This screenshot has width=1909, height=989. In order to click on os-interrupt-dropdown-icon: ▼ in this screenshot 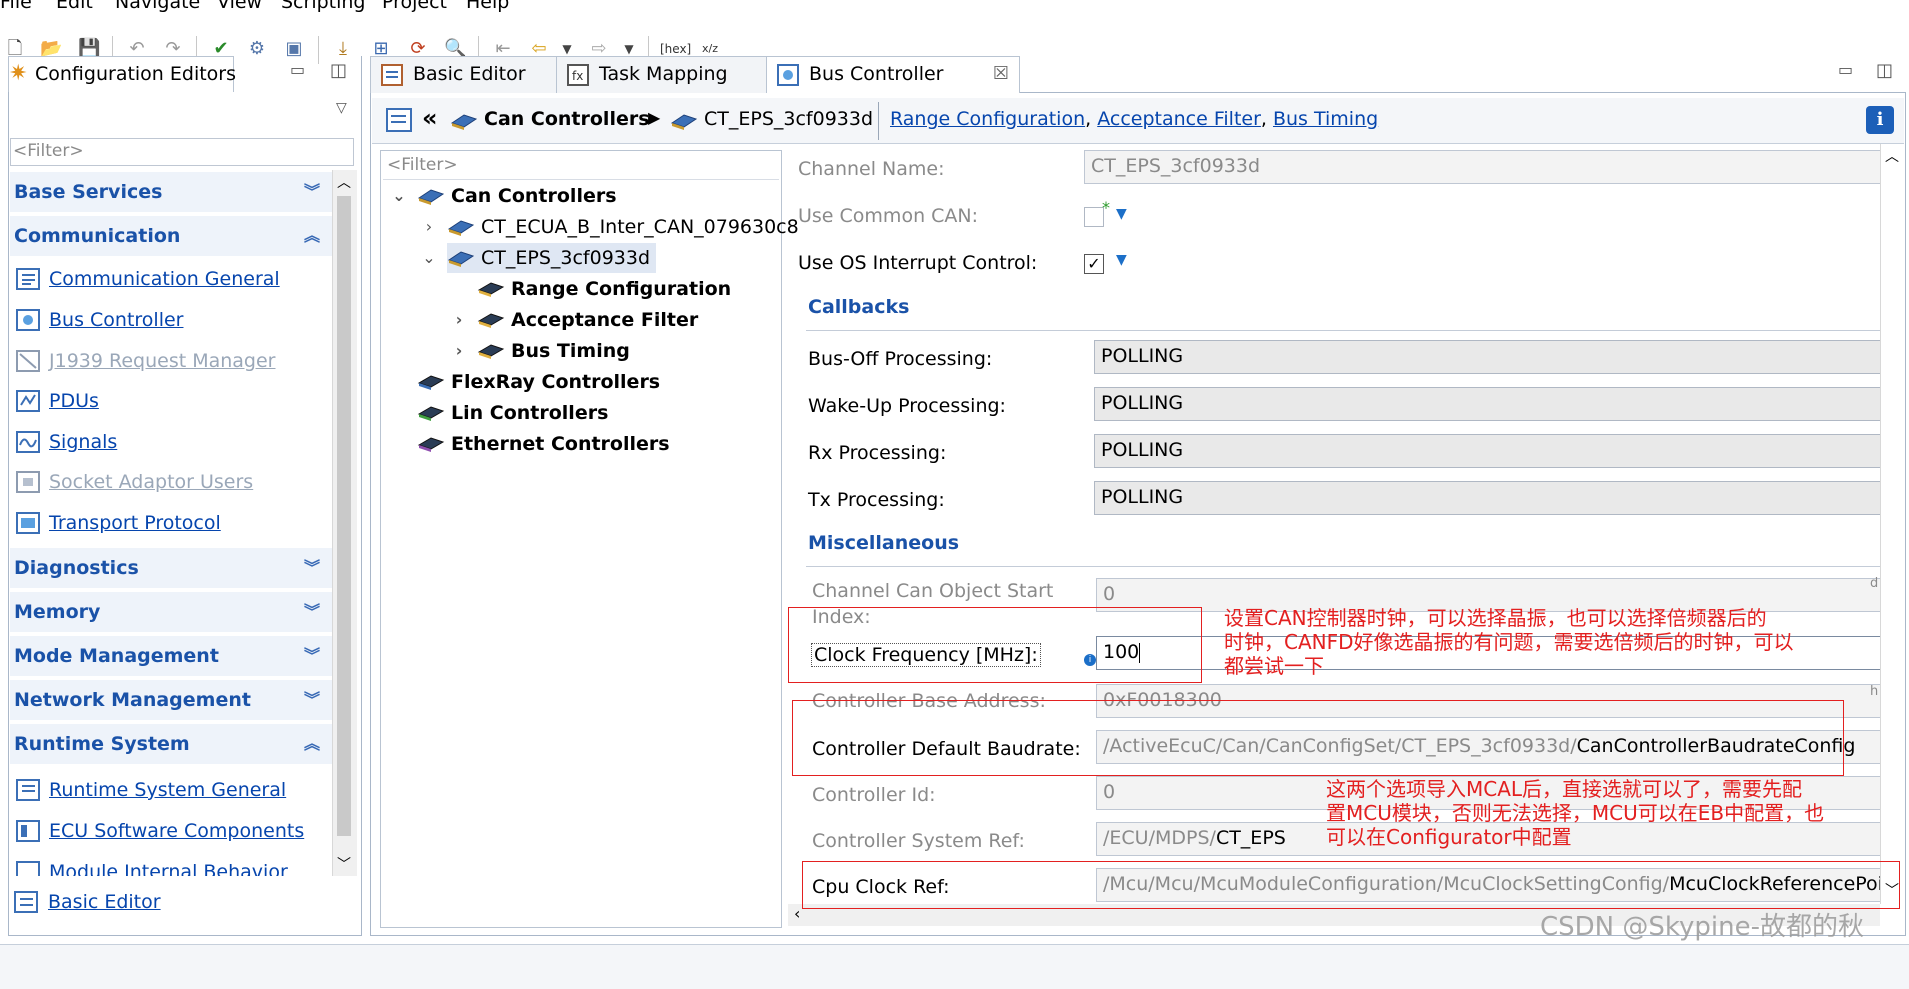, I will do `click(1121, 260)`.